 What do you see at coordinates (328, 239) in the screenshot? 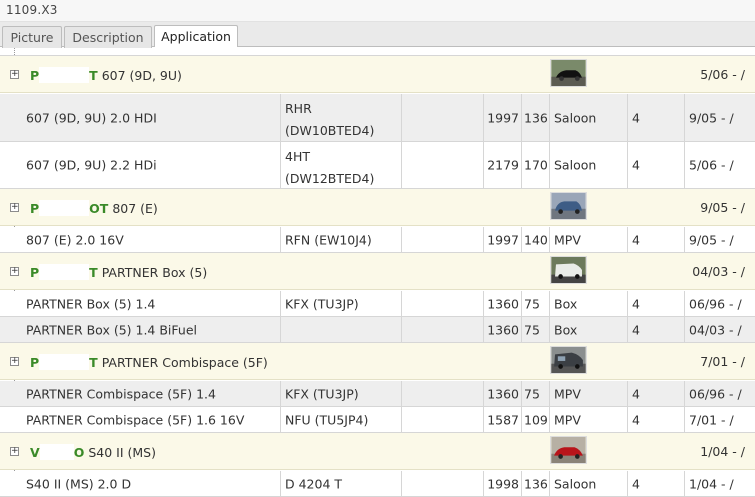
I see `engine-code: RFN (EW10J4)` at bounding box center [328, 239].